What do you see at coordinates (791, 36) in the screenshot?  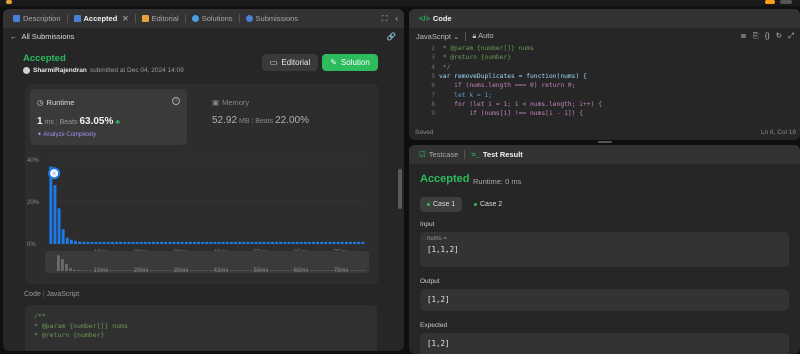 I see `expand-icon: ⤢` at bounding box center [791, 36].